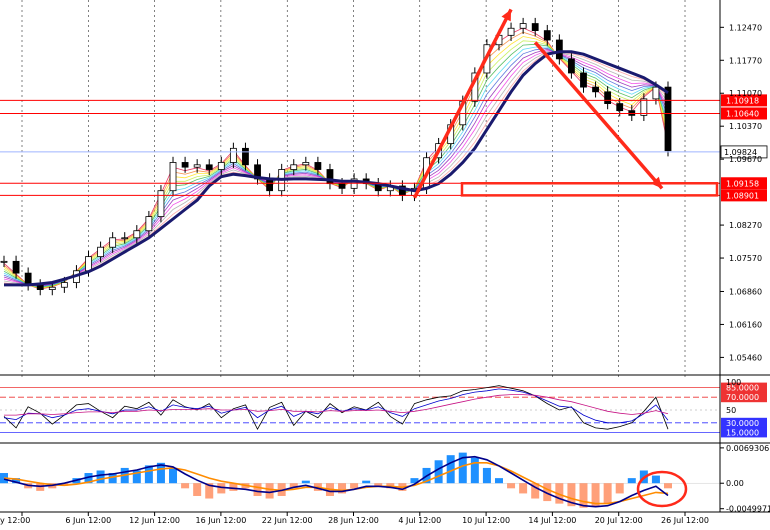 Image resolution: width=770 pixels, height=530 pixels. What do you see at coordinates (154, 520) in the screenshot?
I see `time-tick-label: 12 Jun 12:00` at bounding box center [154, 520].